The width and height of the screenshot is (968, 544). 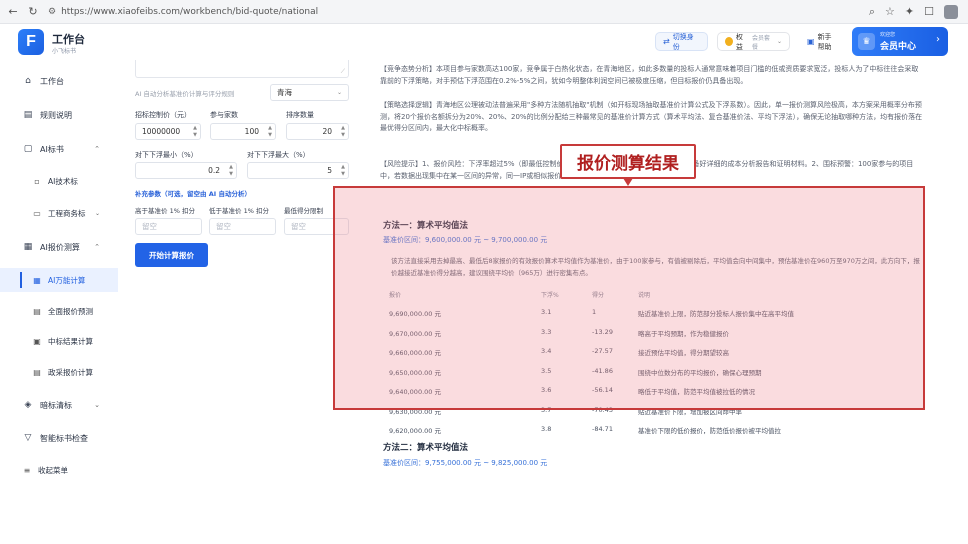 What do you see at coordinates (59, 280) in the screenshot?
I see `sidebar-item-ai-wan: ▦ AI万能计算` at bounding box center [59, 280].